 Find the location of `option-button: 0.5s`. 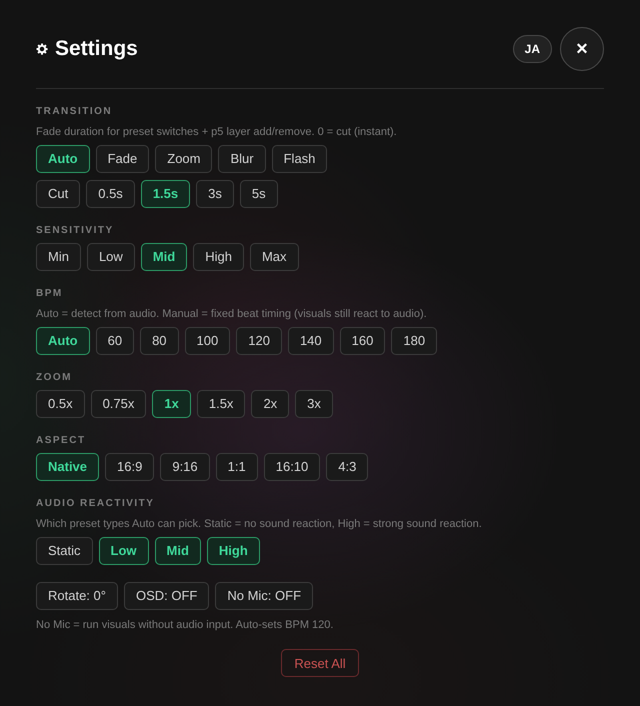

option-button: 0.5s is located at coordinates (110, 194).